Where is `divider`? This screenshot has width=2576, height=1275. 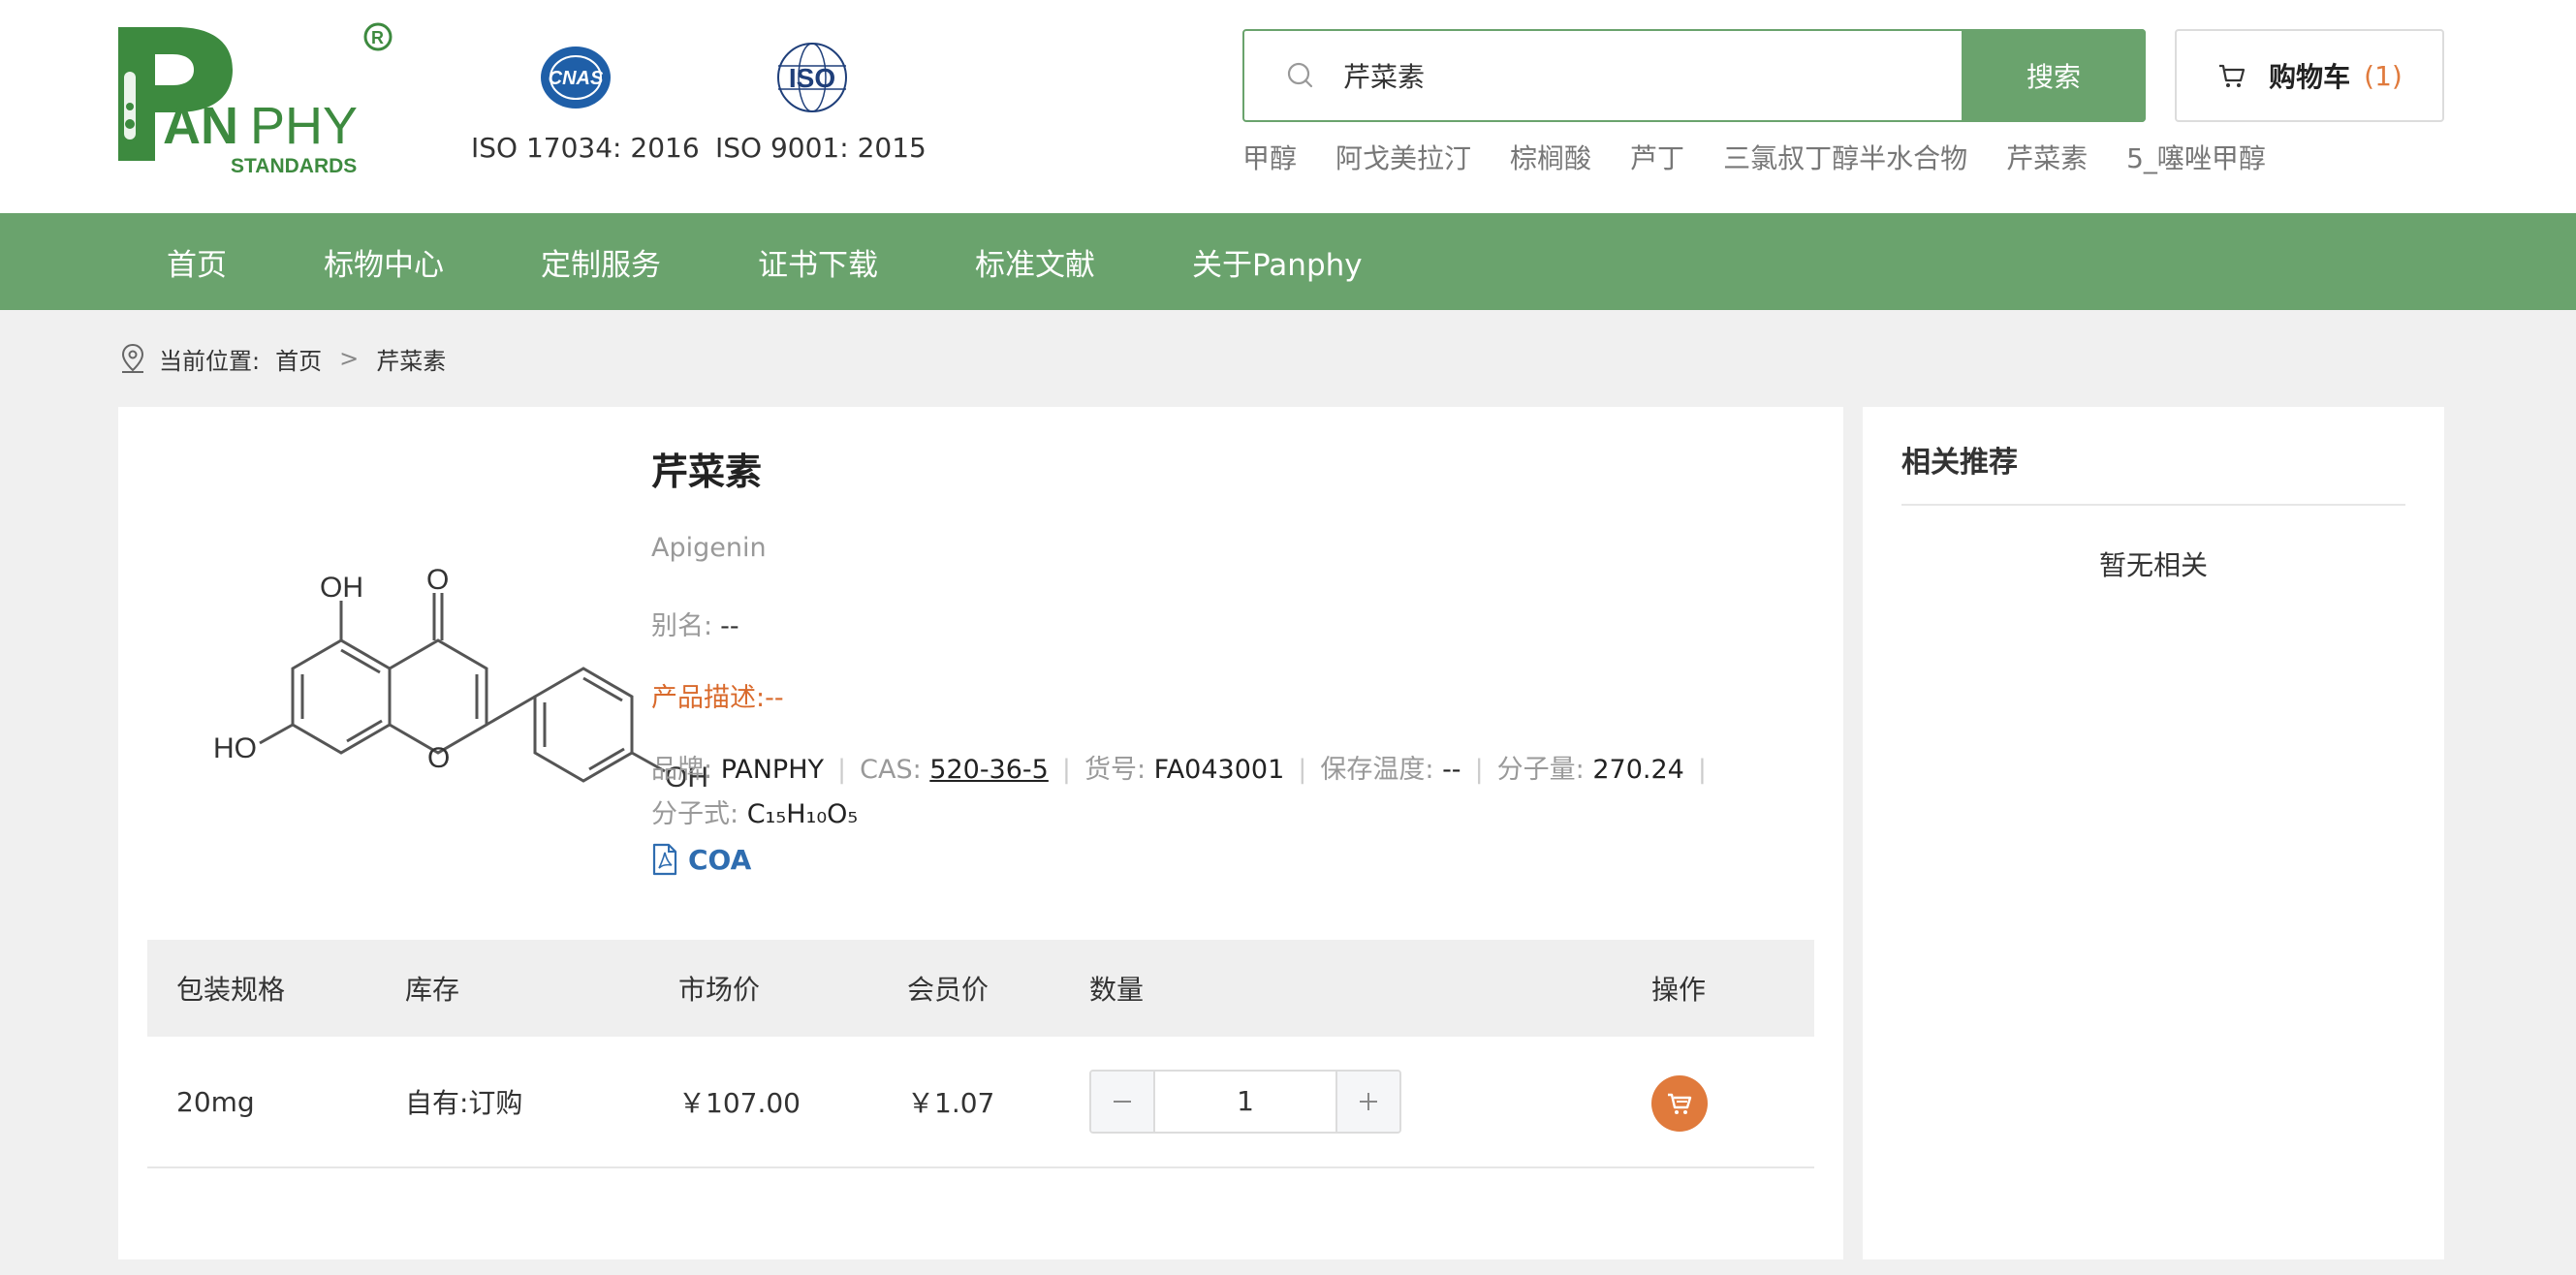 divider is located at coordinates (2153, 505).